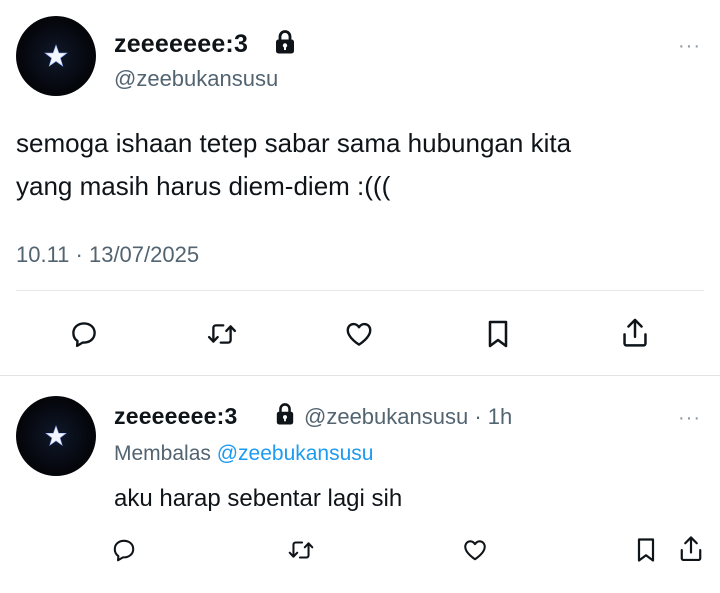  I want to click on retweet-button, so click(222, 334).